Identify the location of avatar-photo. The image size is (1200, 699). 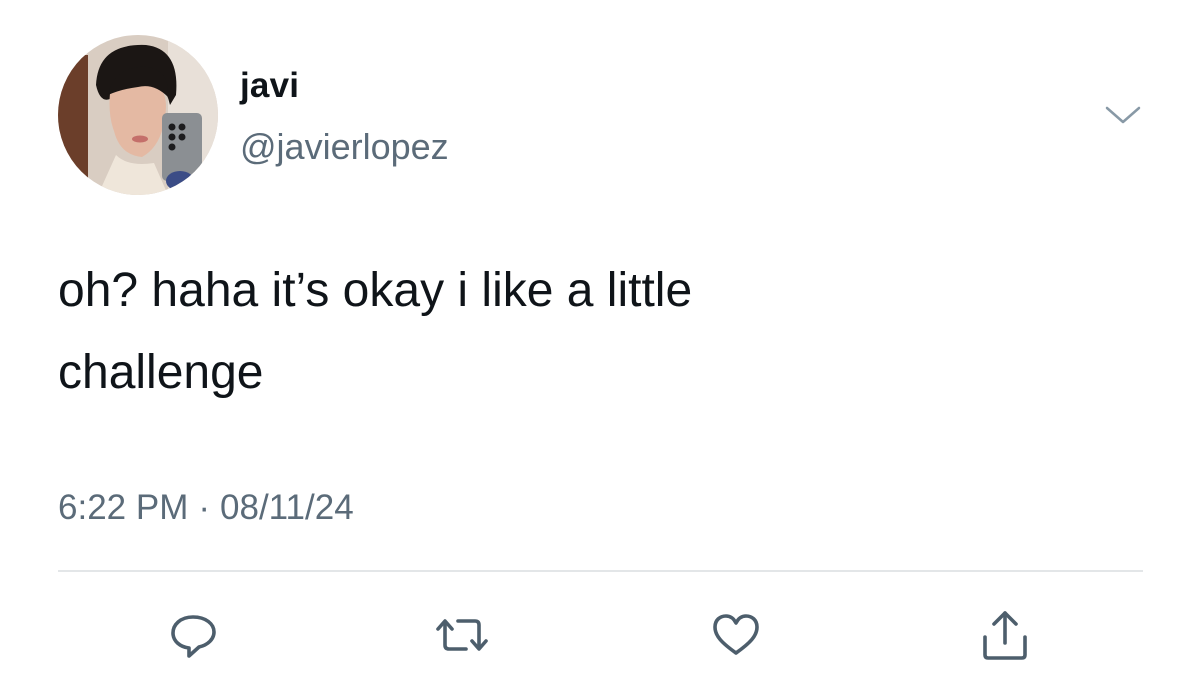
(138, 115).